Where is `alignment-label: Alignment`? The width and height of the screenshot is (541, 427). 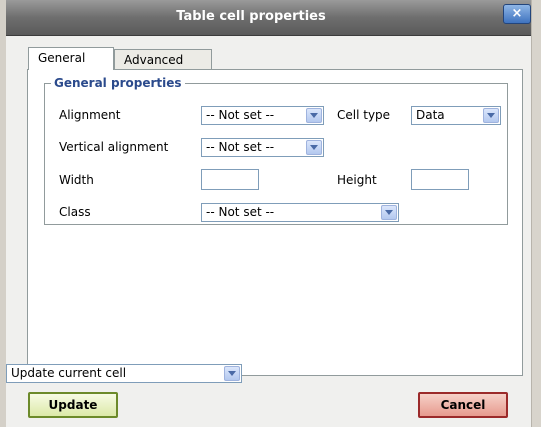
alignment-label: Alignment is located at coordinates (90, 115).